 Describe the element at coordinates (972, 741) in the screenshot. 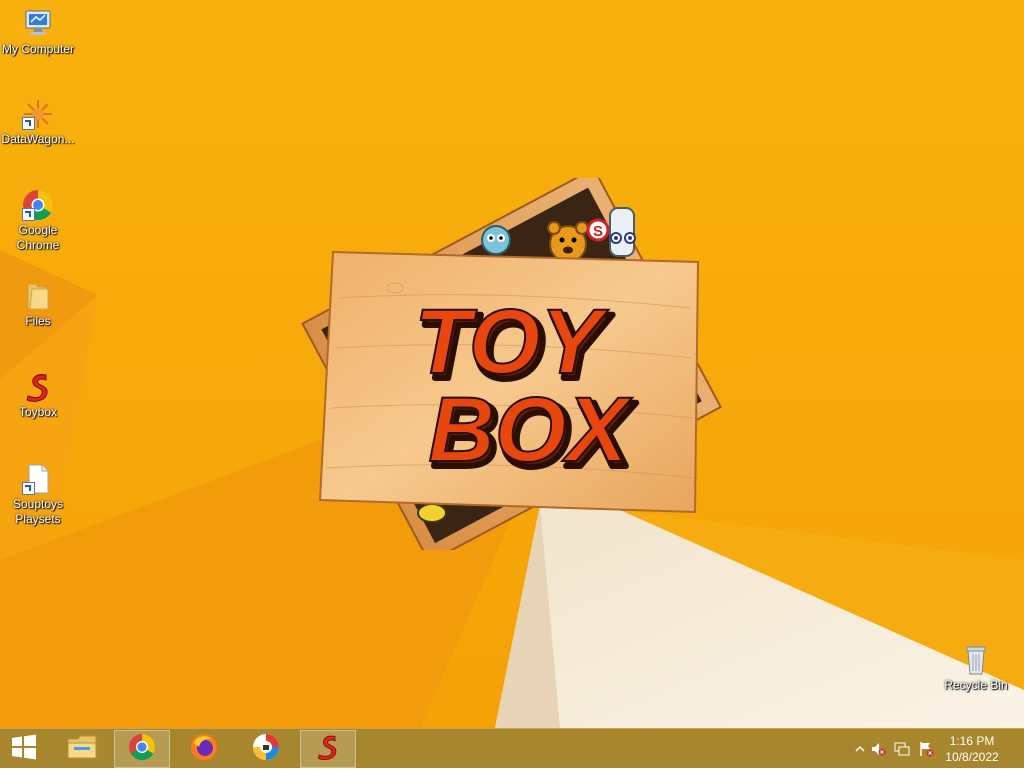

I see `clock-time: 1:16 PM` at that location.